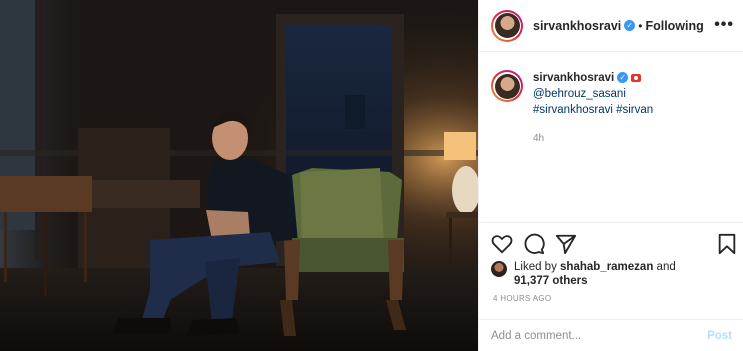  What do you see at coordinates (566, 244) in the screenshot?
I see `paper-plane-icon` at bounding box center [566, 244].